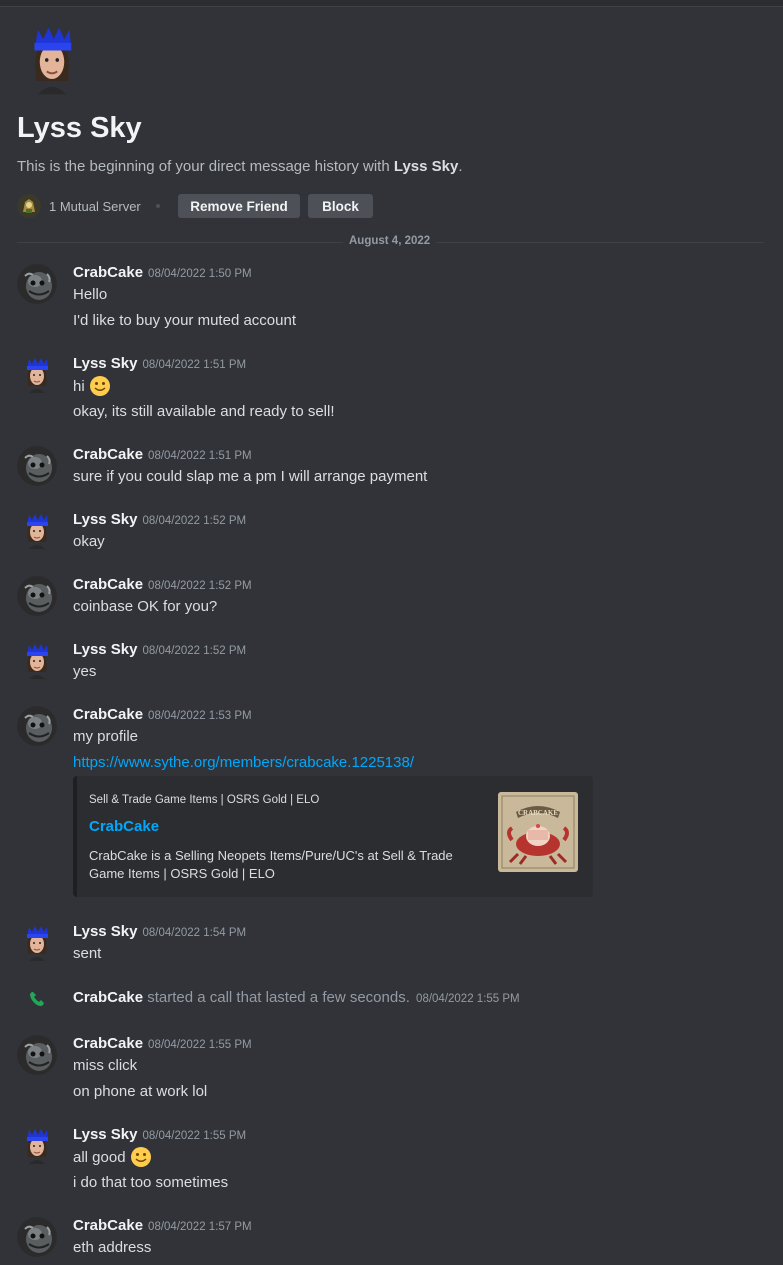 This screenshot has height=1265, width=783. I want to click on message-text: i do that too sometimes, so click(151, 1182).